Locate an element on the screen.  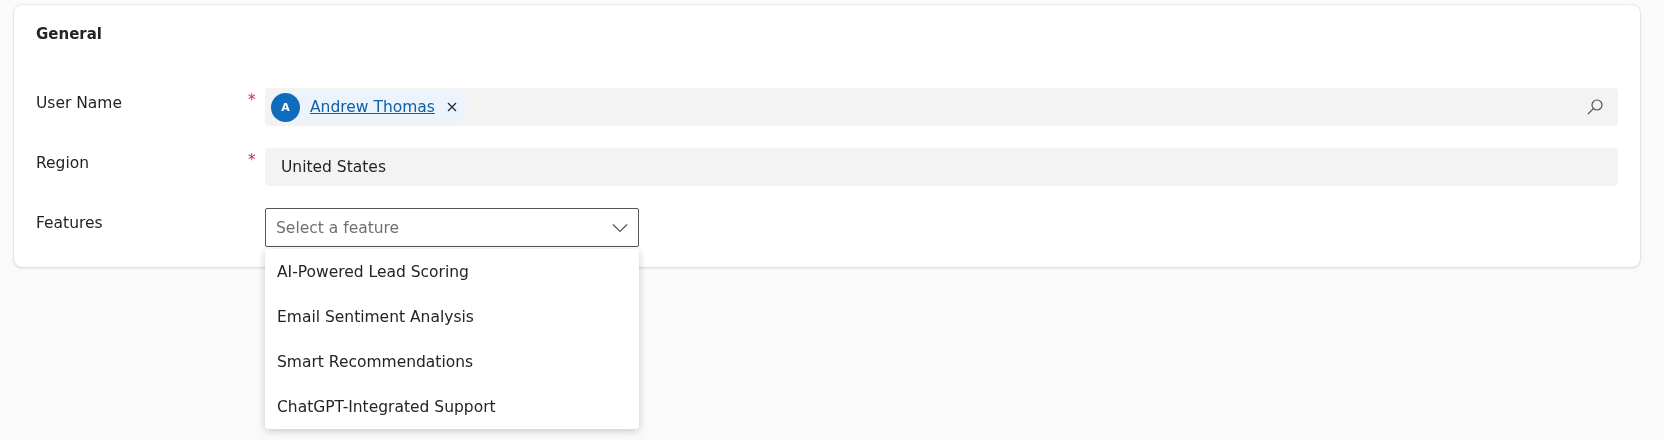
dropdown: Select a feature is located at coordinates (452, 227).